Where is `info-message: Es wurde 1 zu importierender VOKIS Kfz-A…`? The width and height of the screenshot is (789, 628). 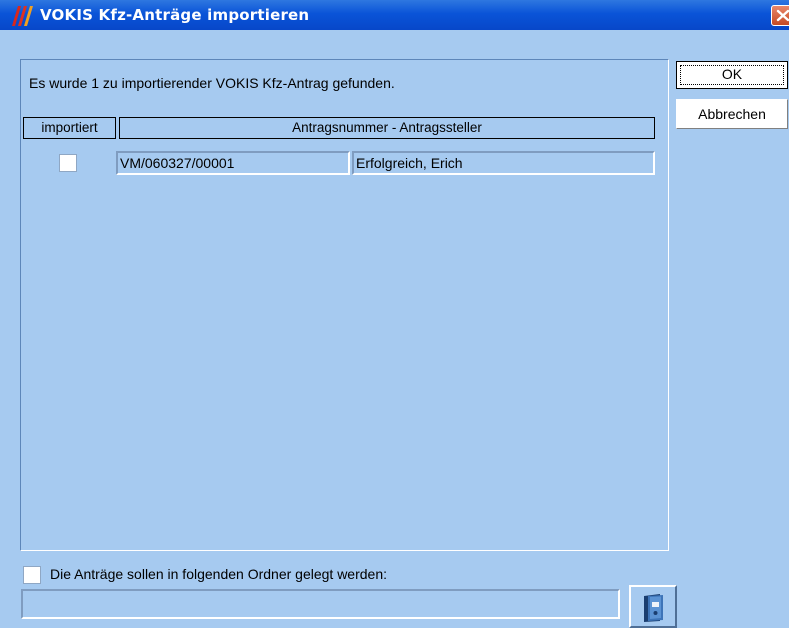 info-message: Es wurde 1 zu importierender VOKIS Kfz-A… is located at coordinates (212, 83).